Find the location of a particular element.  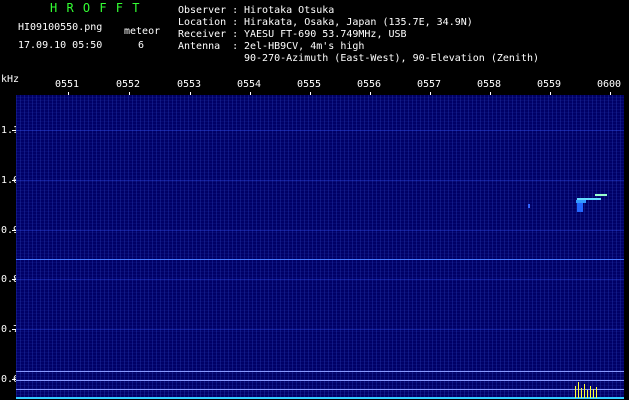

x-tick-label: 0552 is located at coordinates (128, 84).